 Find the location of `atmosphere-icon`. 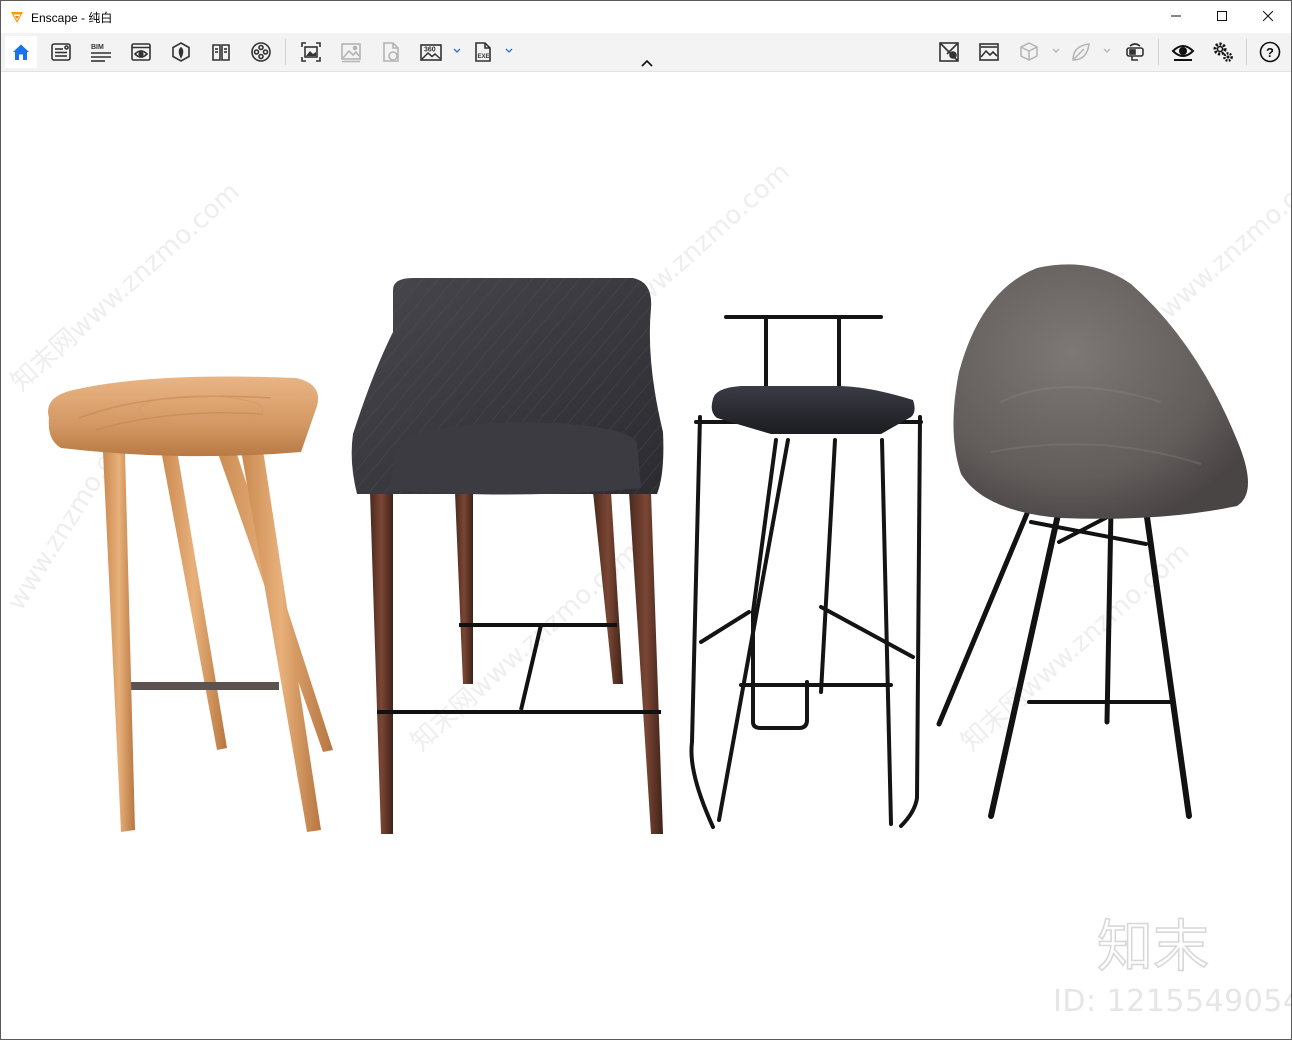

atmosphere-icon is located at coordinates (989, 52).